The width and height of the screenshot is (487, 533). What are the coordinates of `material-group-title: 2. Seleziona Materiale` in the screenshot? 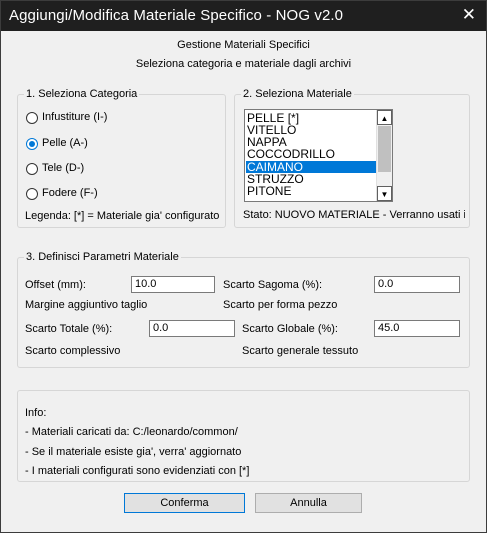 It's located at (297, 94).